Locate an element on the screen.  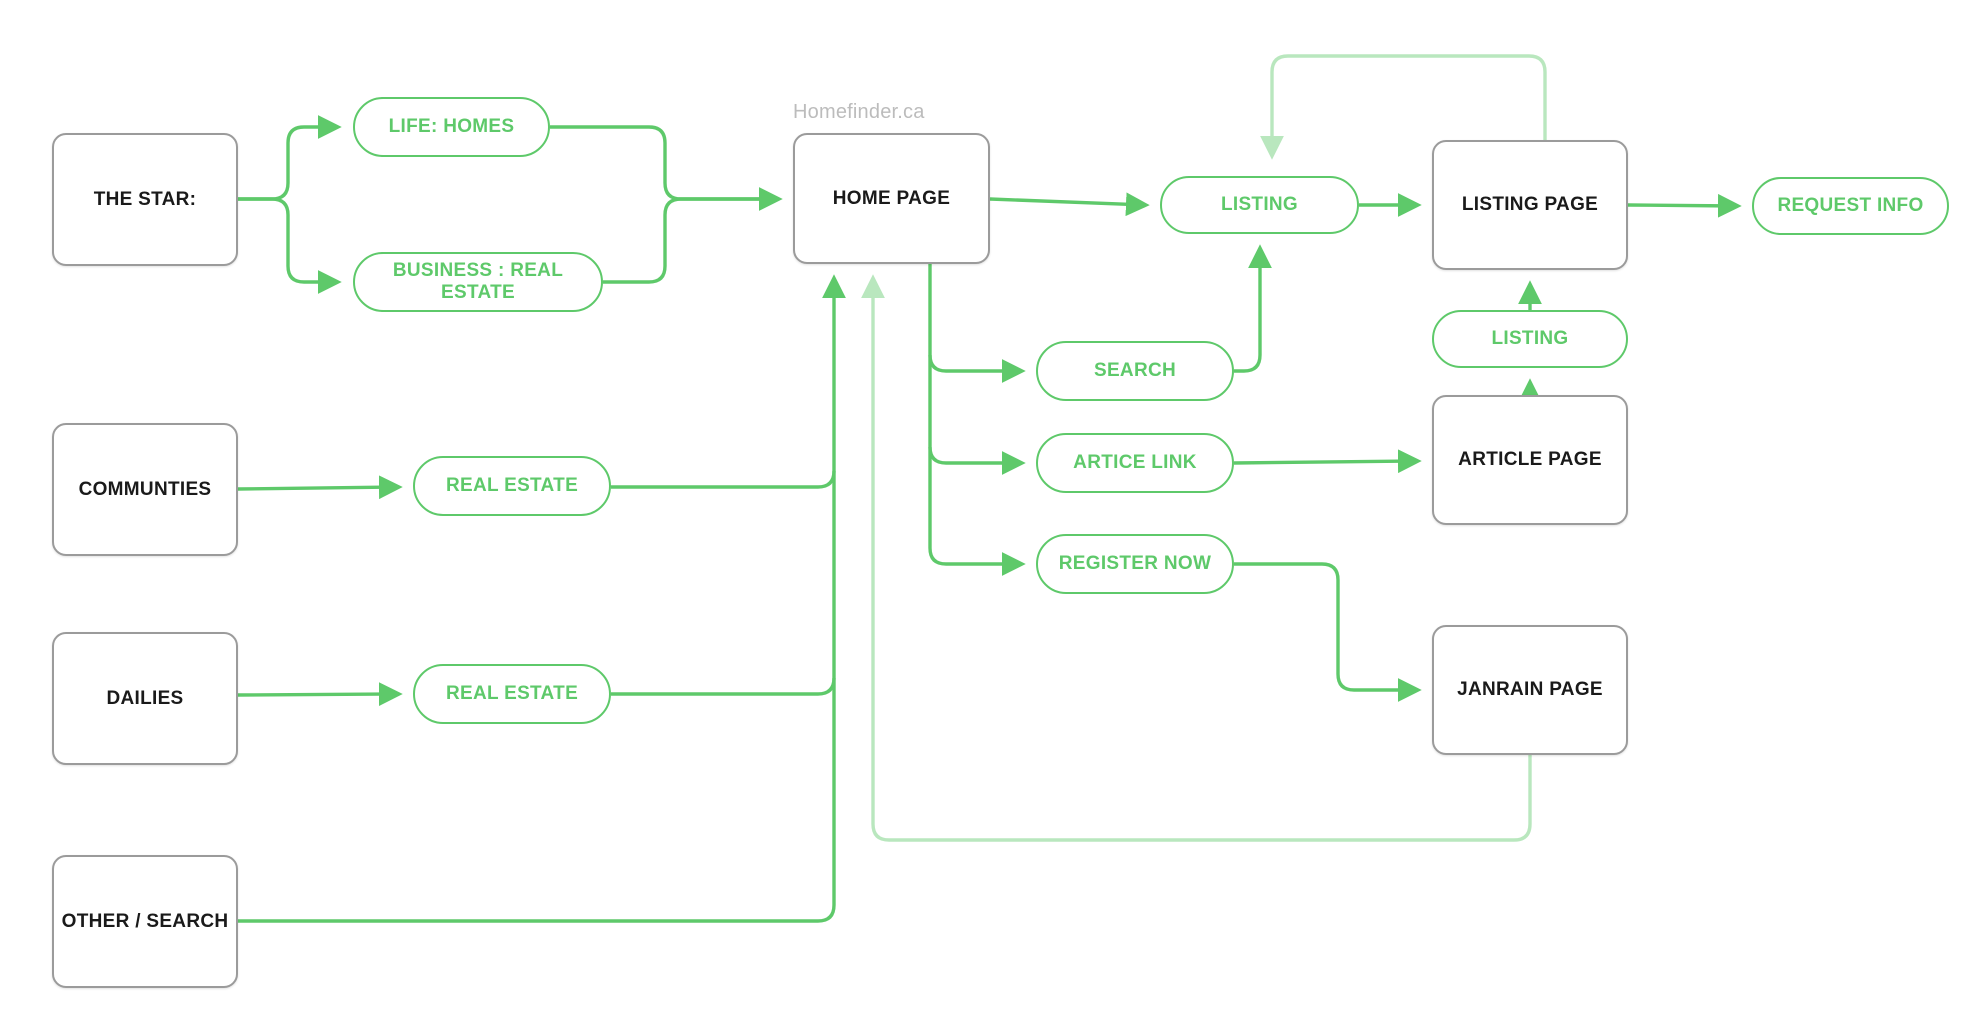
edge-artice-link-to-article-page is located at coordinates (1327, 461).